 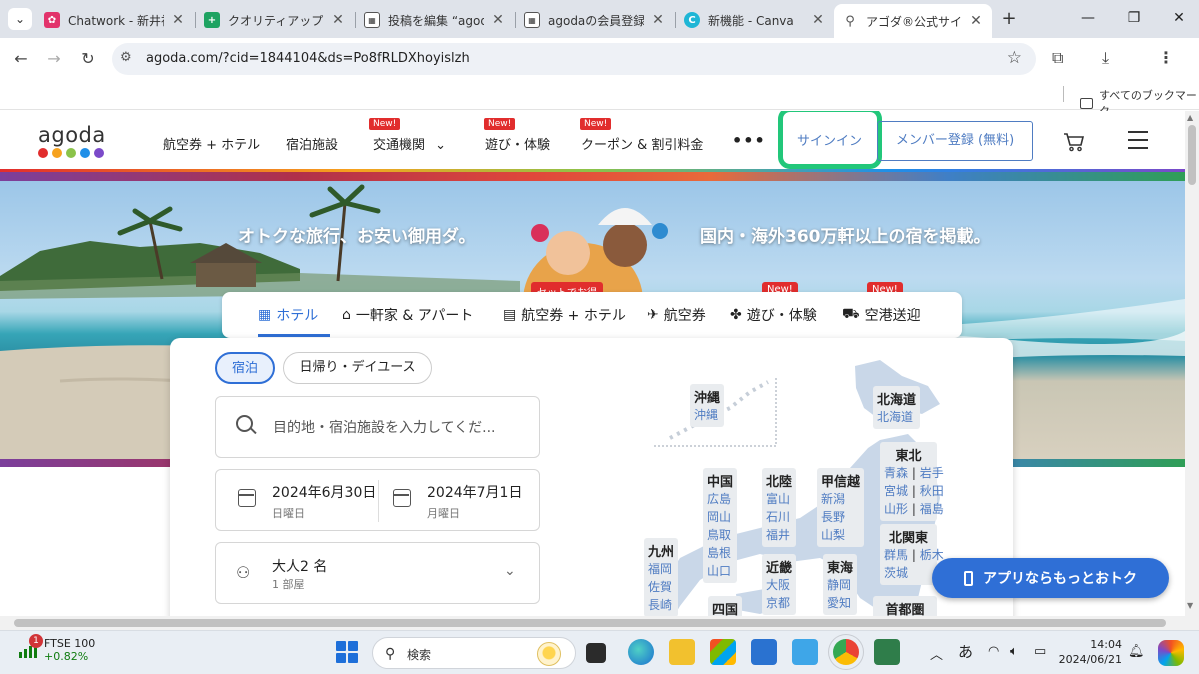 What do you see at coordinates (1190, 117) in the screenshot?
I see `scroll-up-icon: ▲` at bounding box center [1190, 117].